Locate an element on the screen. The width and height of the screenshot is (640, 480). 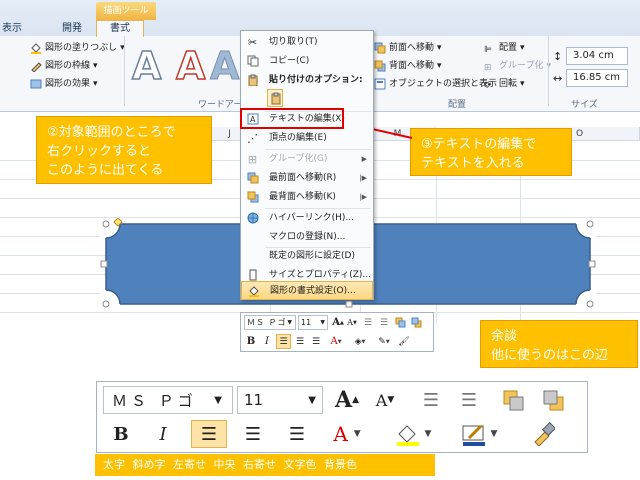
send-to-back-icon is located at coordinates (252, 197).